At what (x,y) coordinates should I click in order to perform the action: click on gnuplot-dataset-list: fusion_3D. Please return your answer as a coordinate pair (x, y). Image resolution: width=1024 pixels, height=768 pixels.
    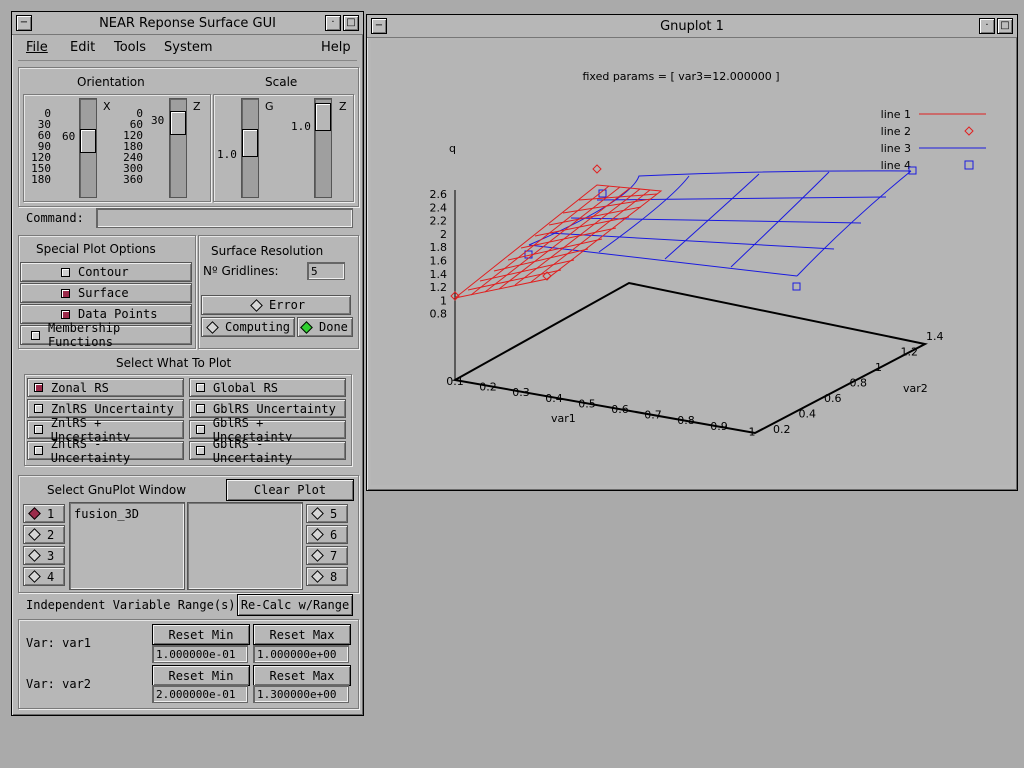
    Looking at the image, I should click on (127, 546).